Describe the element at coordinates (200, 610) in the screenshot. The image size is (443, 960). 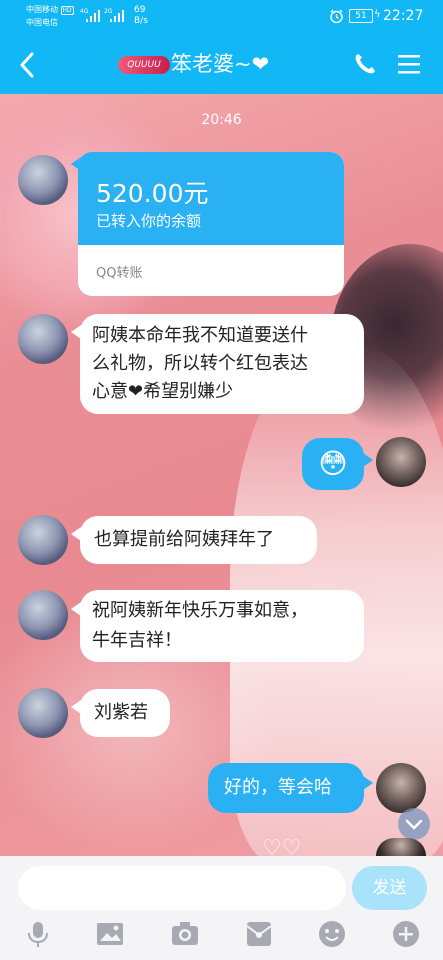
I see `message-line: 祝阿姨新年快乐万事如意，` at that location.